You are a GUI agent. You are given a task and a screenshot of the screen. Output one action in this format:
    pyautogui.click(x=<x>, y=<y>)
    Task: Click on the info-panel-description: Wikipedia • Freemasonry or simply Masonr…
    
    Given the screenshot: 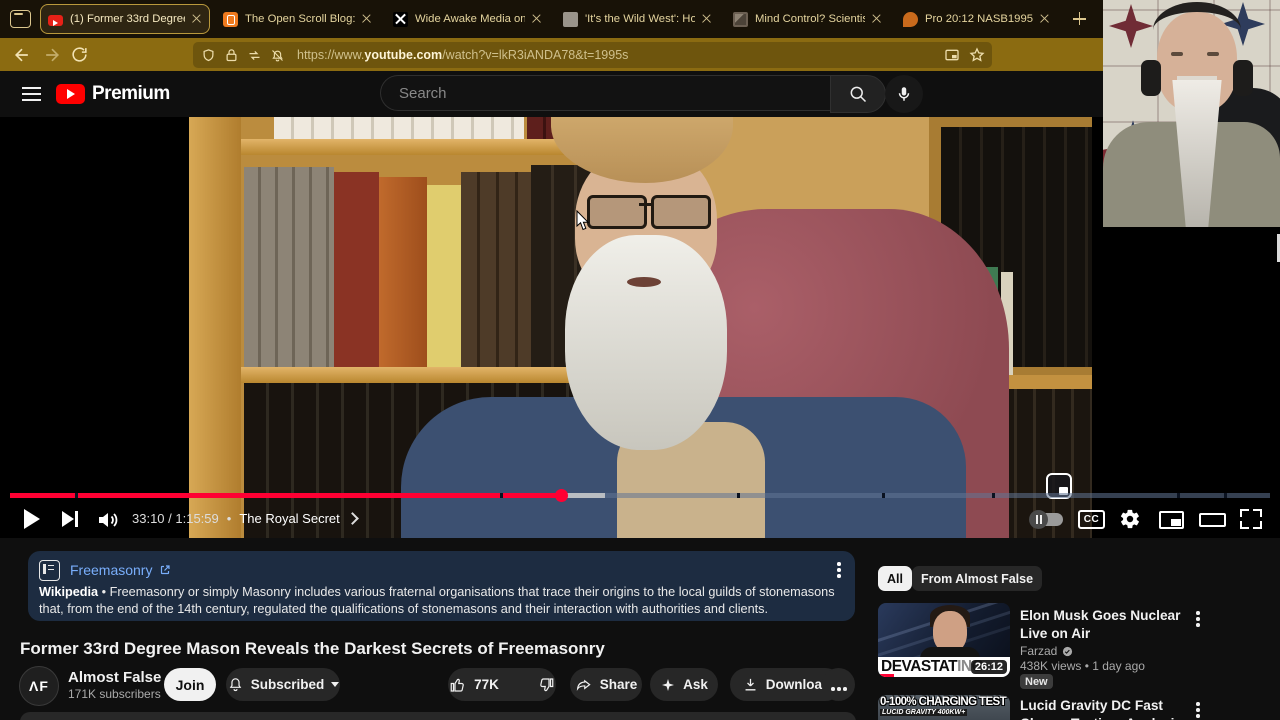 What is the action you would take?
    pyautogui.click(x=439, y=600)
    